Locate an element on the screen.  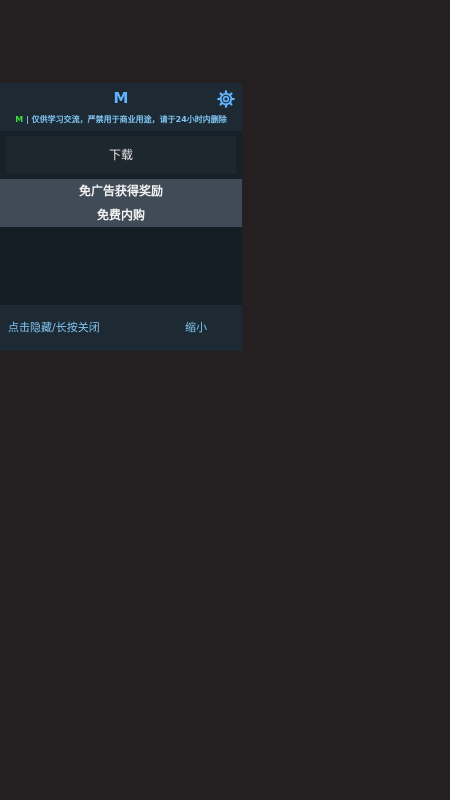
promo-section: 免广告获得奖励 免费内购 is located at coordinates (121, 203).